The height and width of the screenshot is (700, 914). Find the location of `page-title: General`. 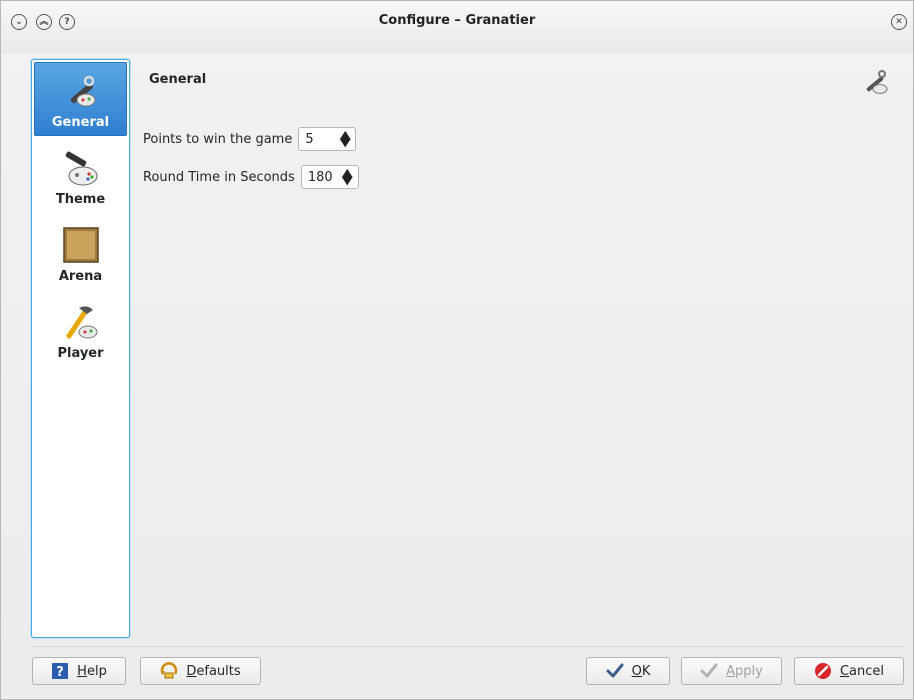

page-title: General is located at coordinates (178, 79).